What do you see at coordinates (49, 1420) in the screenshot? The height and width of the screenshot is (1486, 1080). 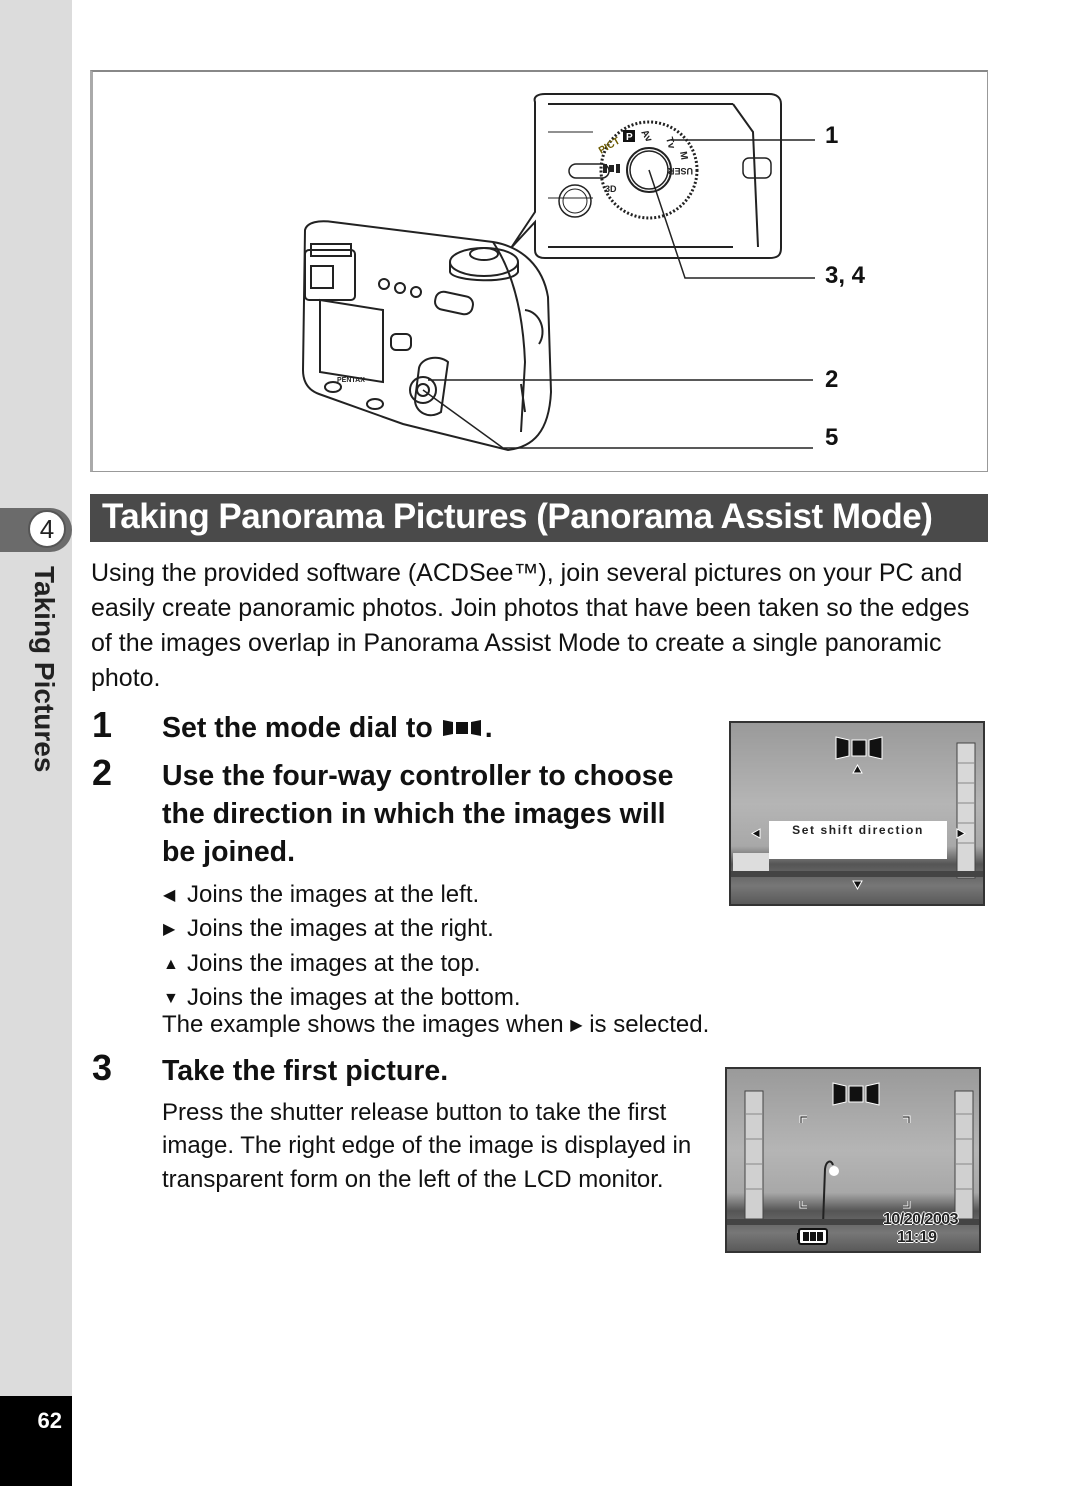 I see `page-number: 62` at bounding box center [49, 1420].